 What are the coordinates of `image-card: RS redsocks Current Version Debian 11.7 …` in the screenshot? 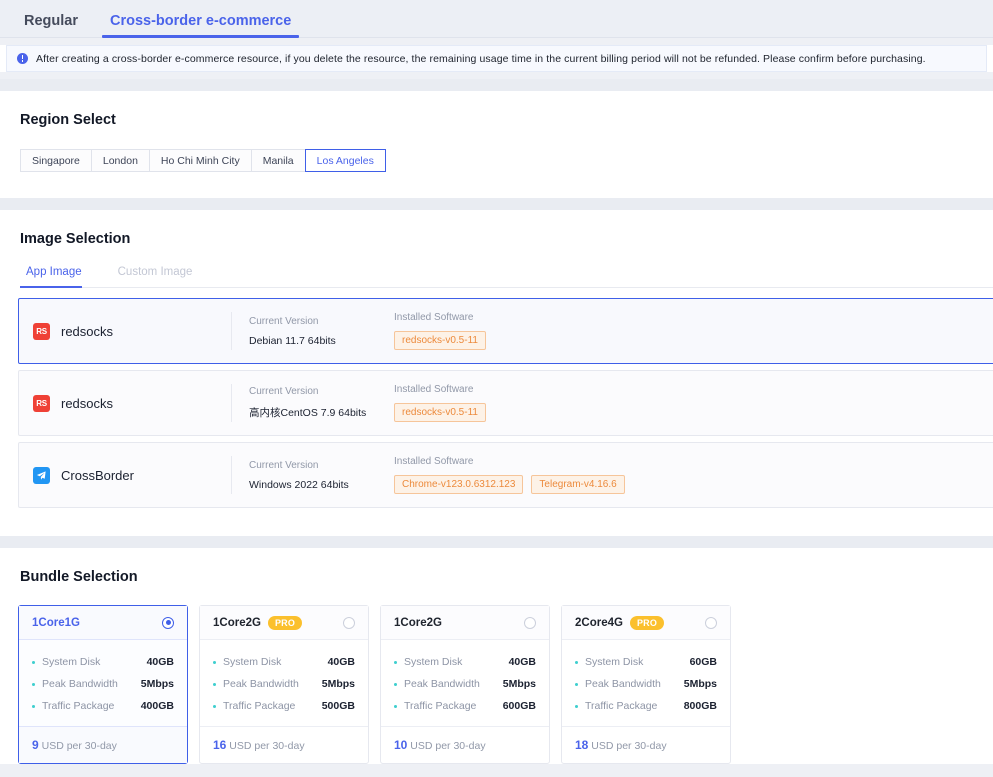 It's located at (505, 331).